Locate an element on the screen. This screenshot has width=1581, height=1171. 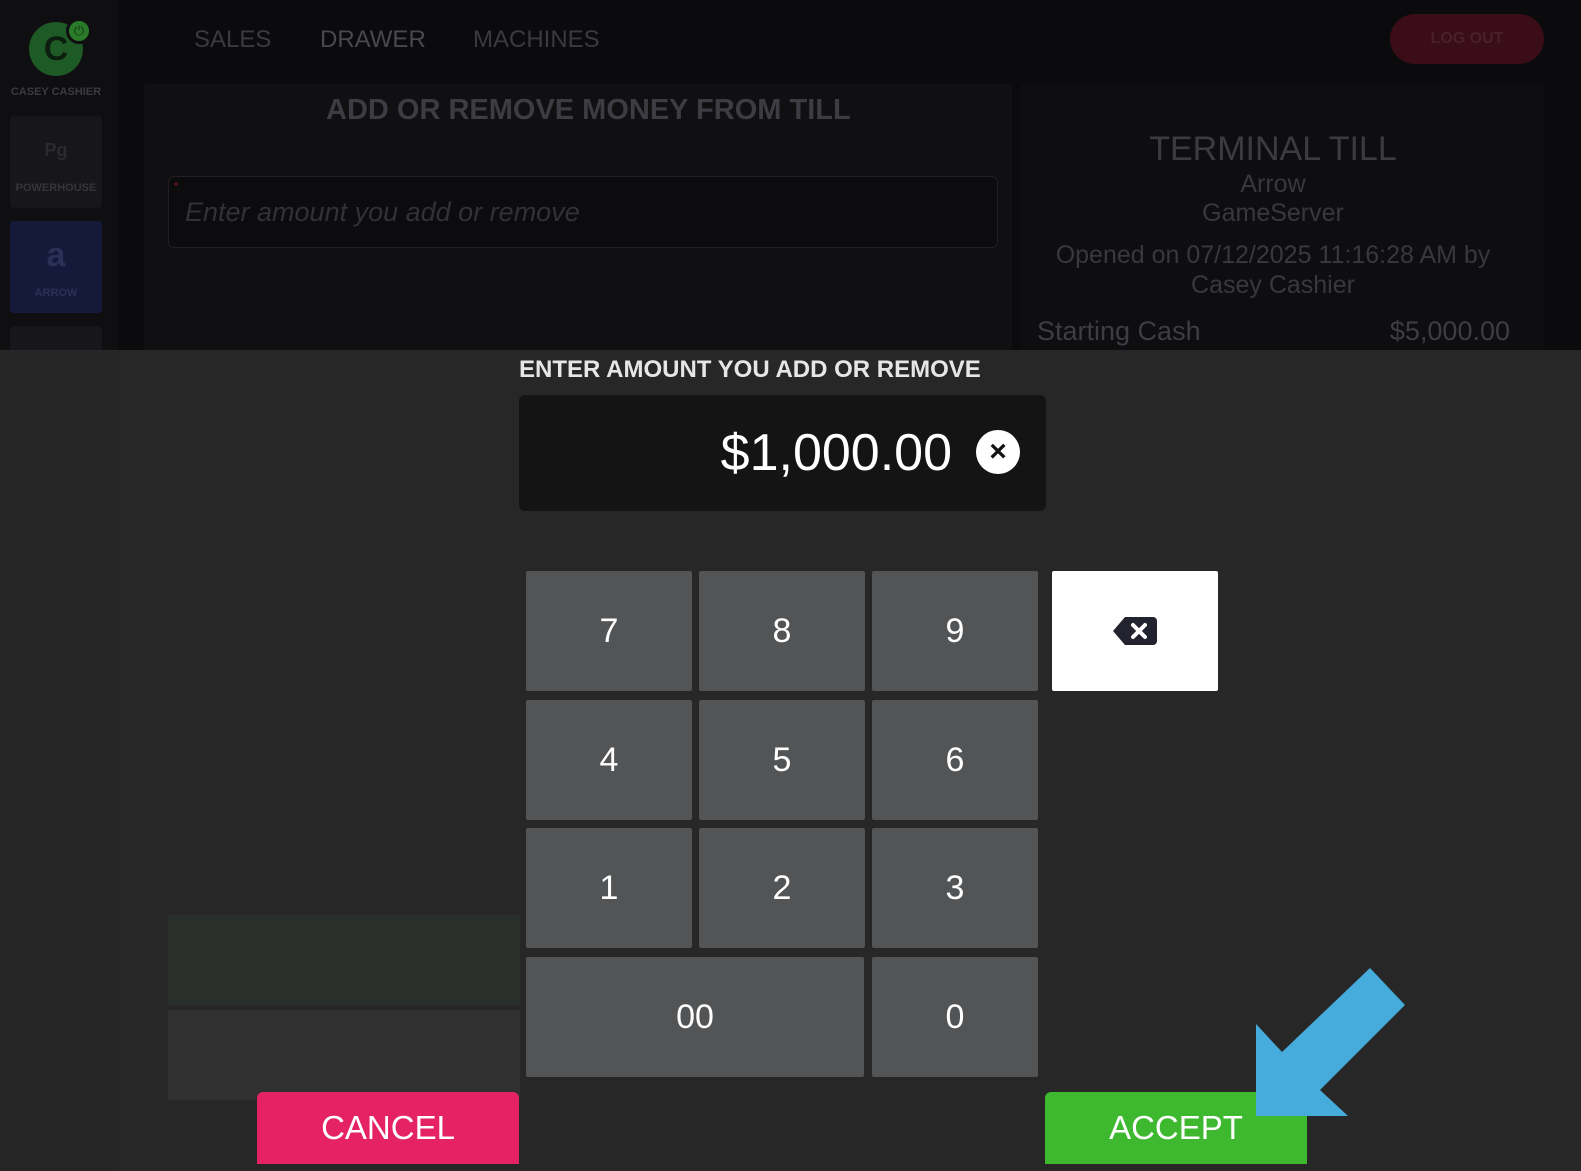
user-name: CASEY CASHIER is located at coordinates (56, 92).